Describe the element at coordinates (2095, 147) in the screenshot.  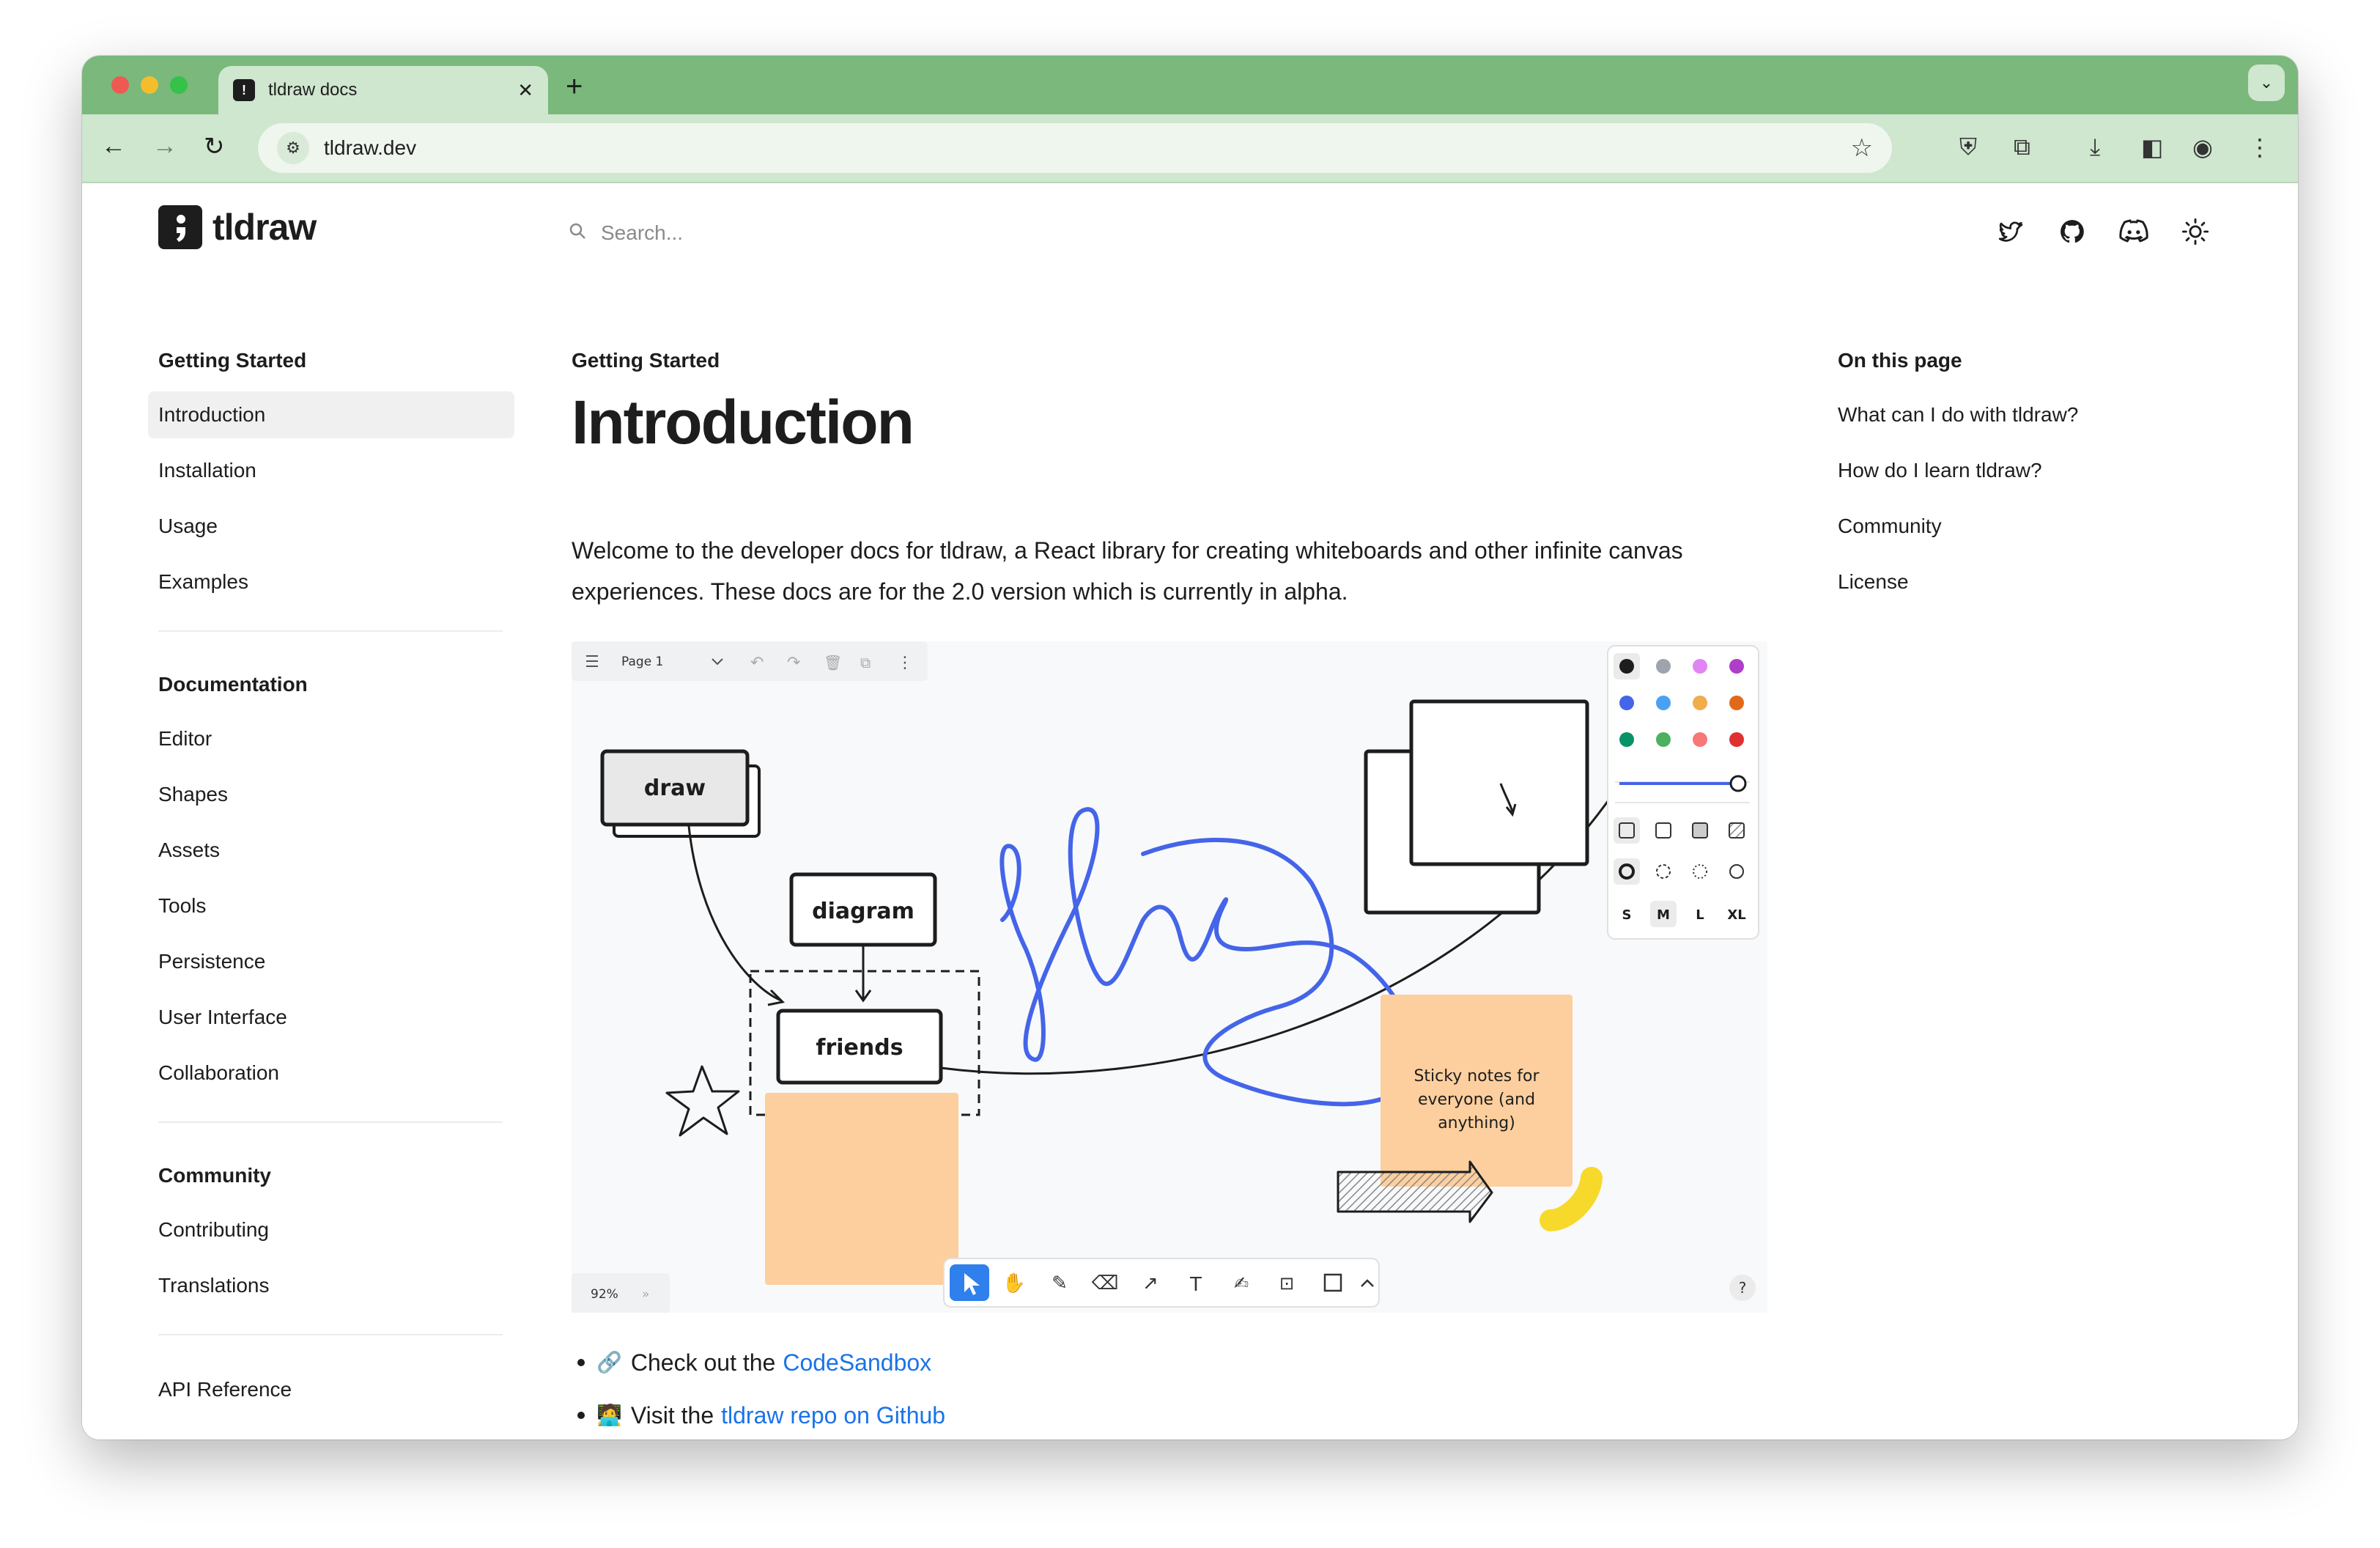
I see `download-icon: ⤓` at that location.